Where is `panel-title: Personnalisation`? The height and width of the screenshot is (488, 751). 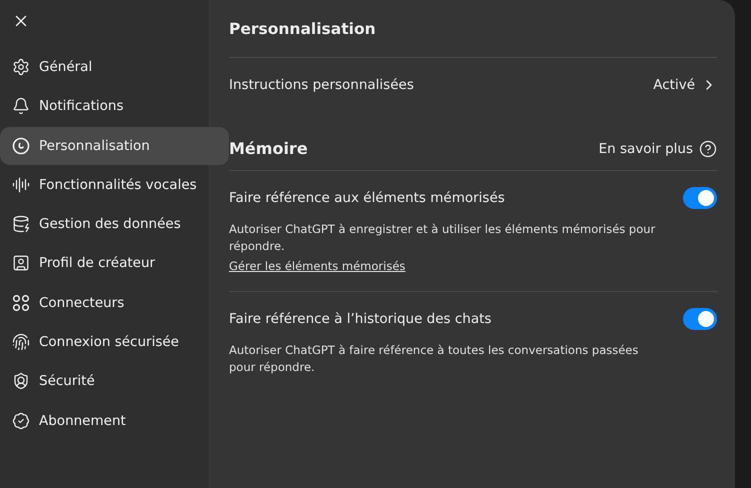 panel-title: Personnalisation is located at coordinates (473, 39).